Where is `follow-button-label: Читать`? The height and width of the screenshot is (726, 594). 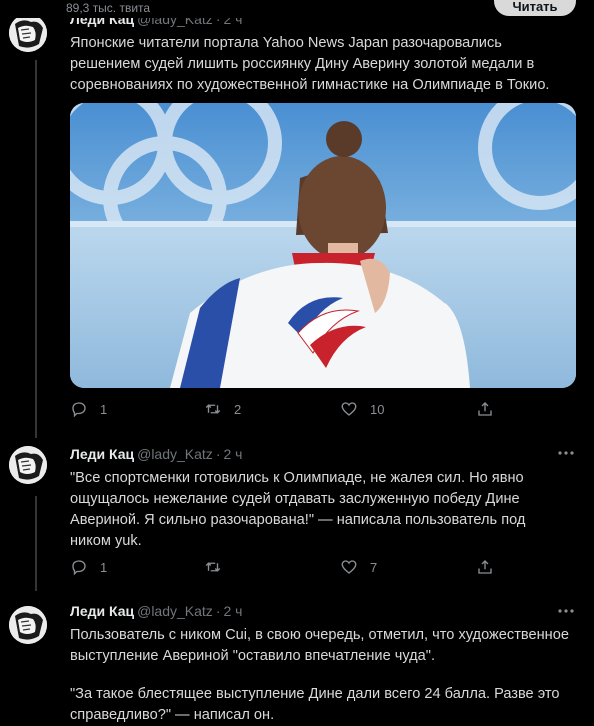 follow-button-label: Читать is located at coordinates (535, 7).